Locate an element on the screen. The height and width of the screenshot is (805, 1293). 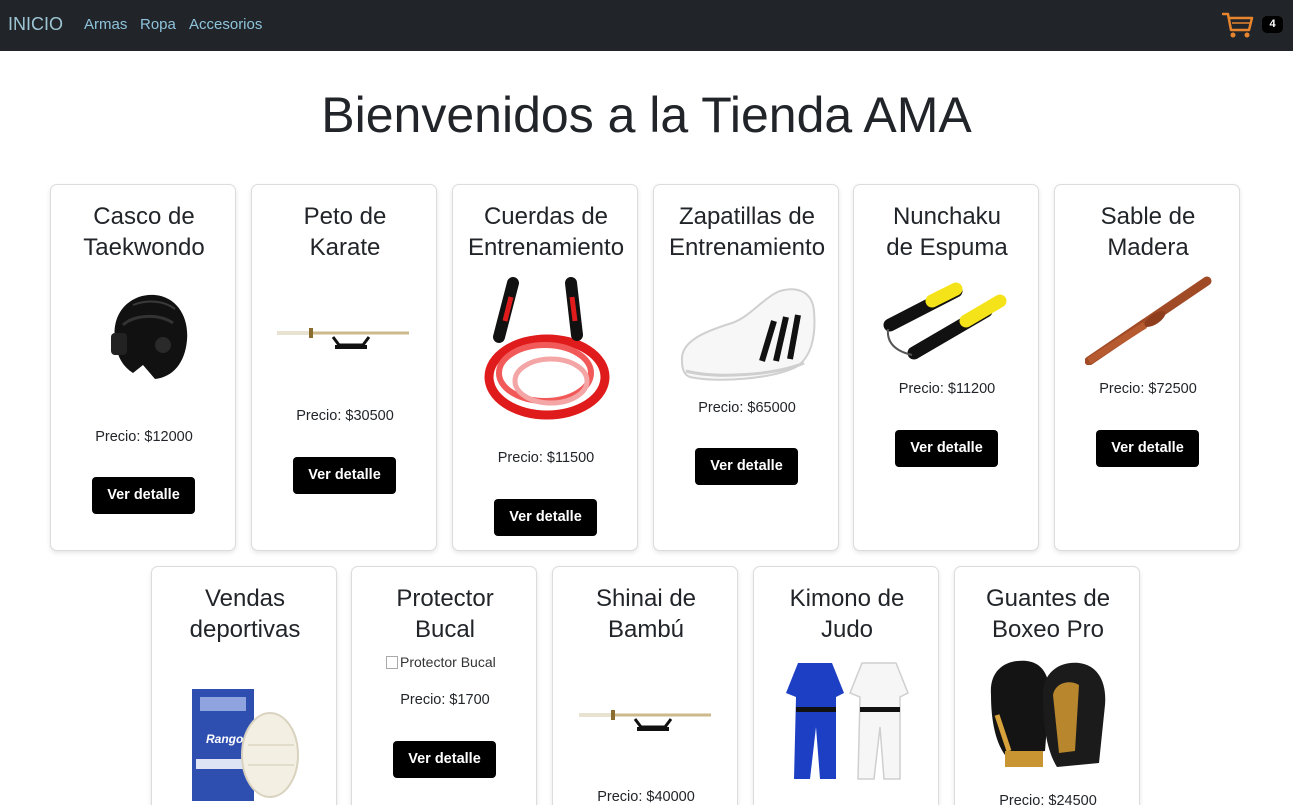
product-title: Guantes de Boxeo Pro is located at coordinates (1048, 614).